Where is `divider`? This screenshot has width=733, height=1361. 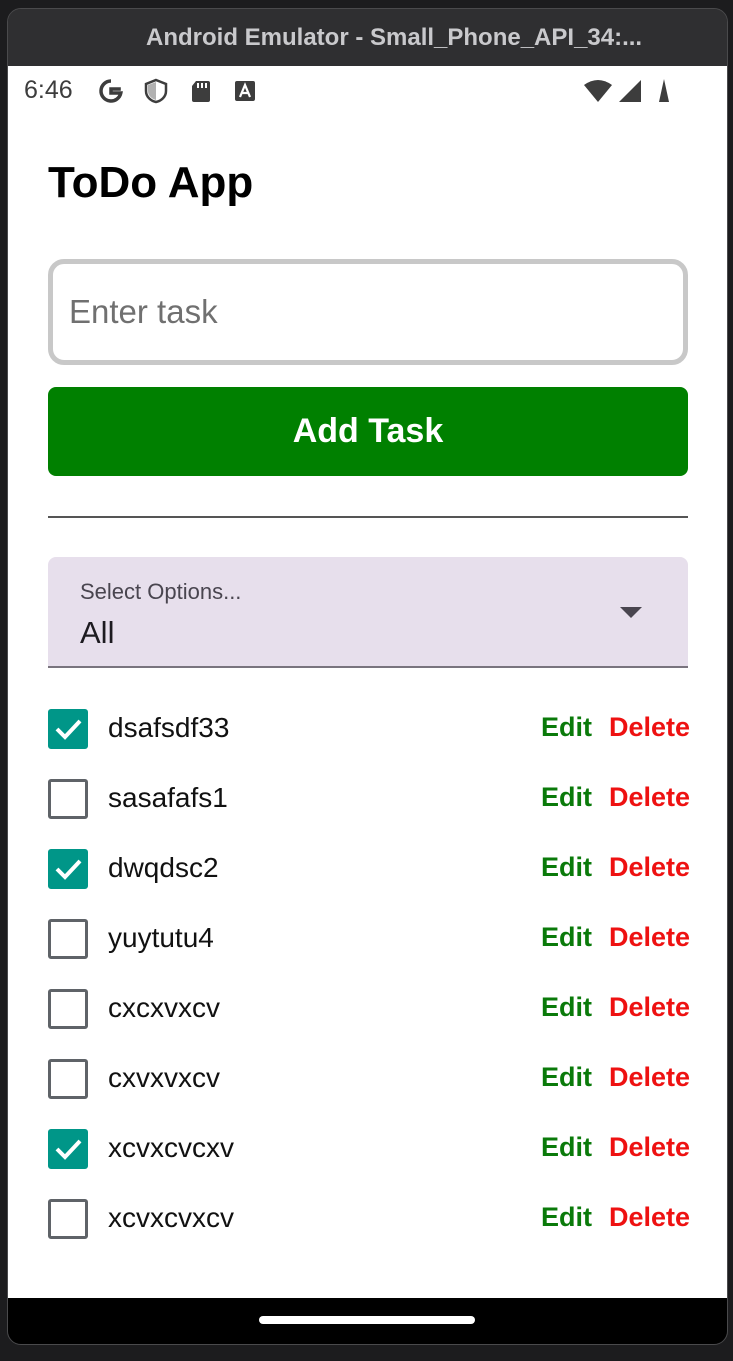
divider is located at coordinates (368, 517).